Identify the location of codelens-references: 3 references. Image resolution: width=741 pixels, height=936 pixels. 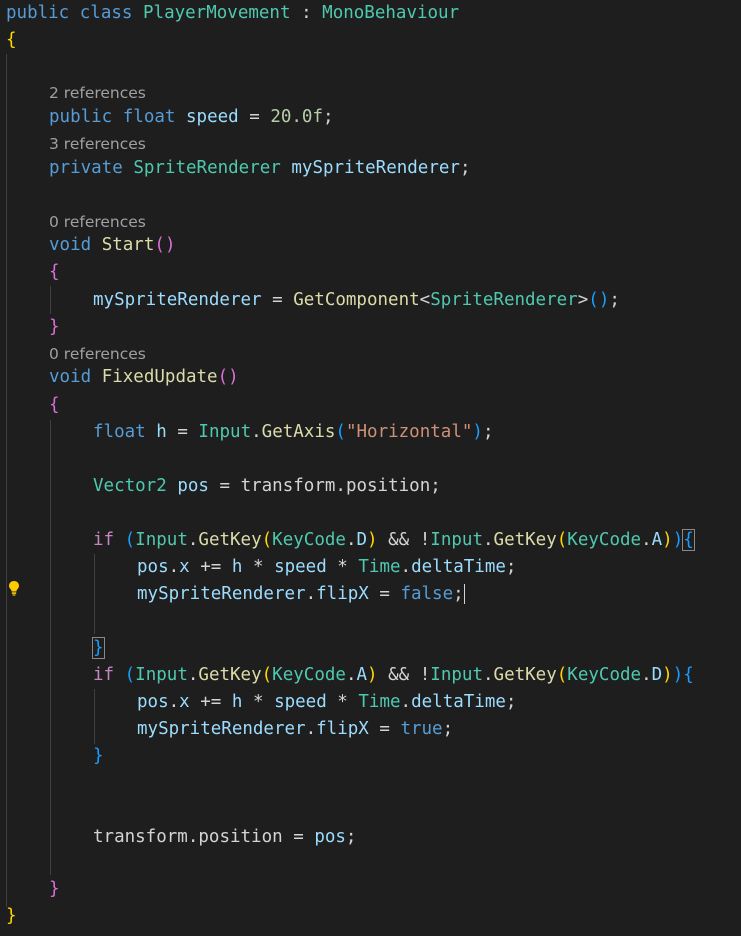
(395, 144).